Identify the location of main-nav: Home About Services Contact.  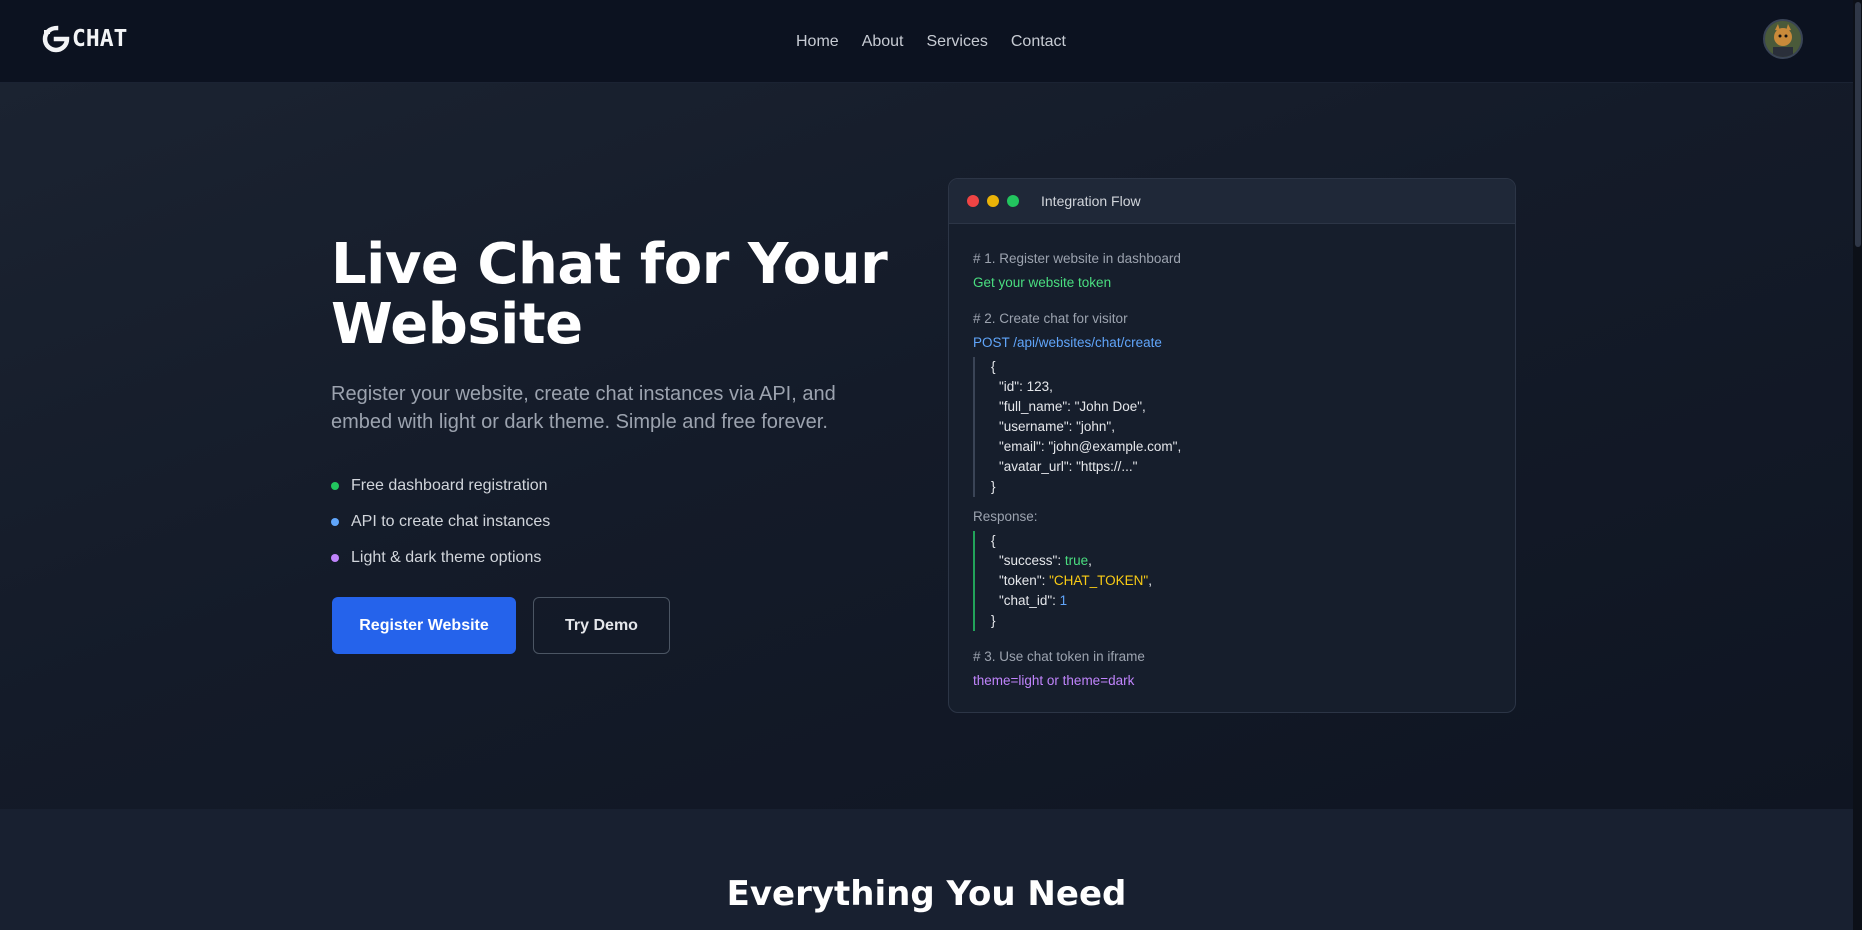
(931, 41).